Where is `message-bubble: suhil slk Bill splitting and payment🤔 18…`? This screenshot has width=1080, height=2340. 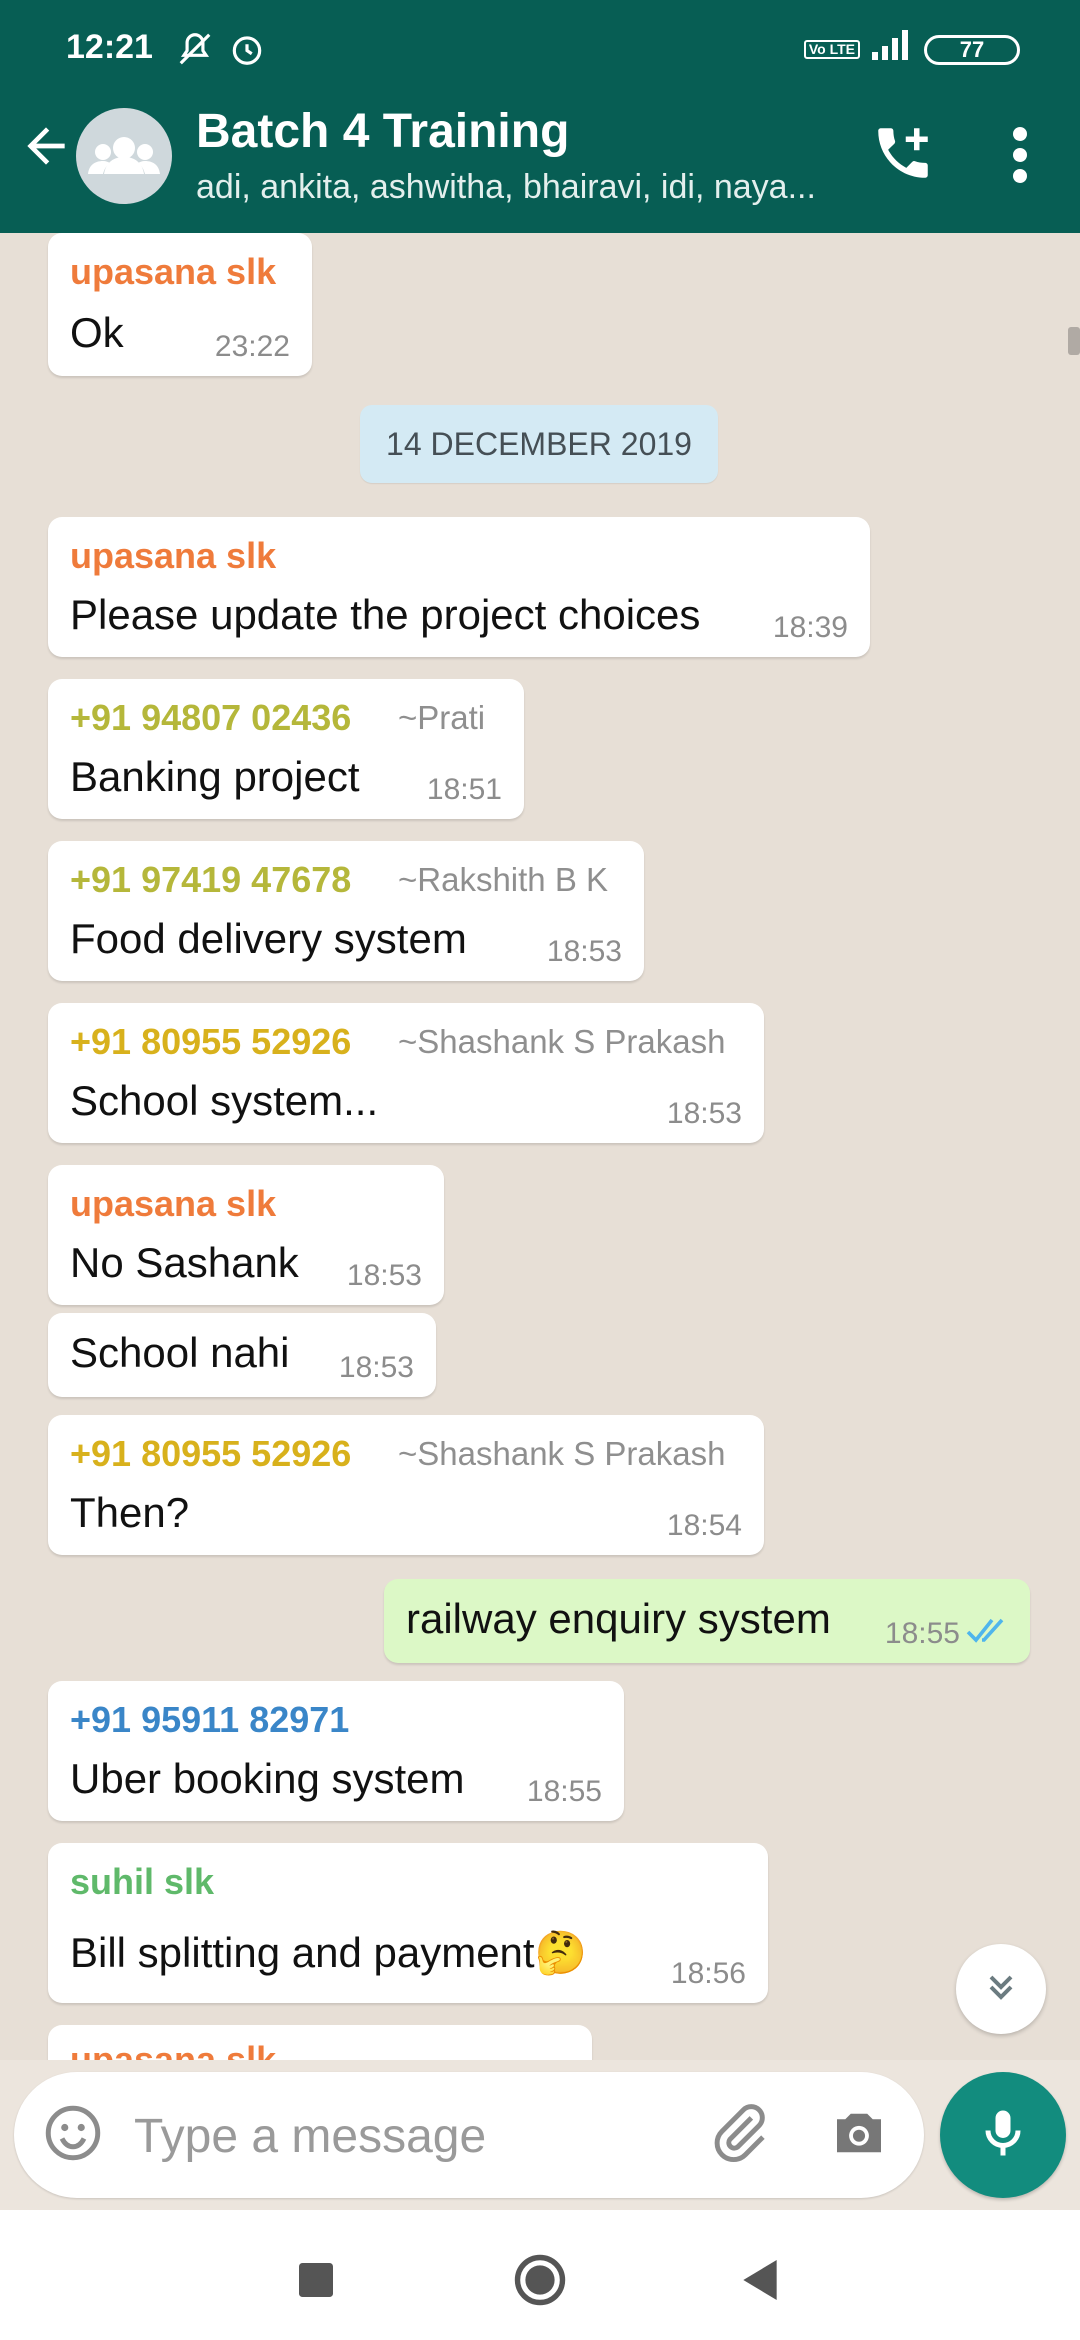 message-bubble: suhil slk Bill splitting and payment🤔 18… is located at coordinates (408, 1923).